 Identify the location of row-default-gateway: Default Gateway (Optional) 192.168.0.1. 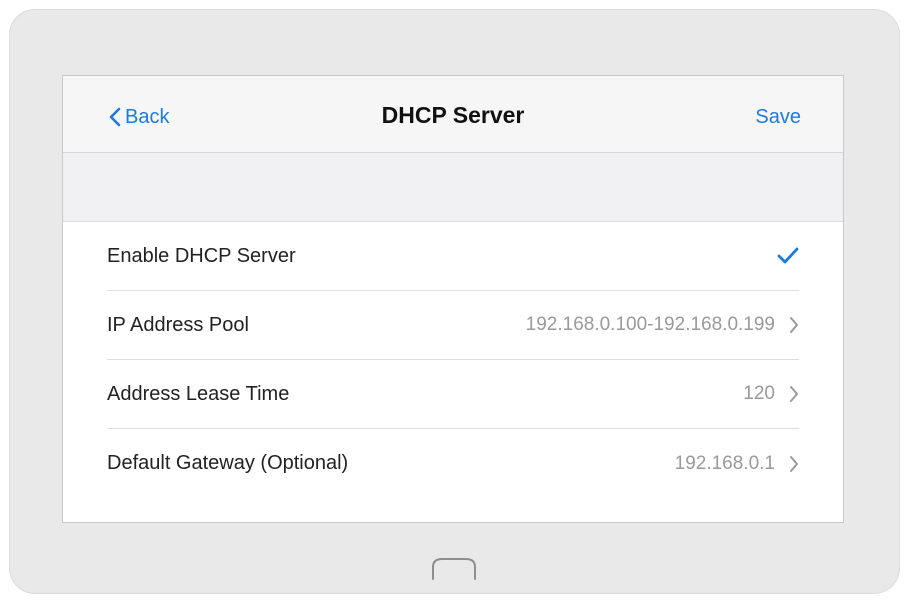
(453, 463).